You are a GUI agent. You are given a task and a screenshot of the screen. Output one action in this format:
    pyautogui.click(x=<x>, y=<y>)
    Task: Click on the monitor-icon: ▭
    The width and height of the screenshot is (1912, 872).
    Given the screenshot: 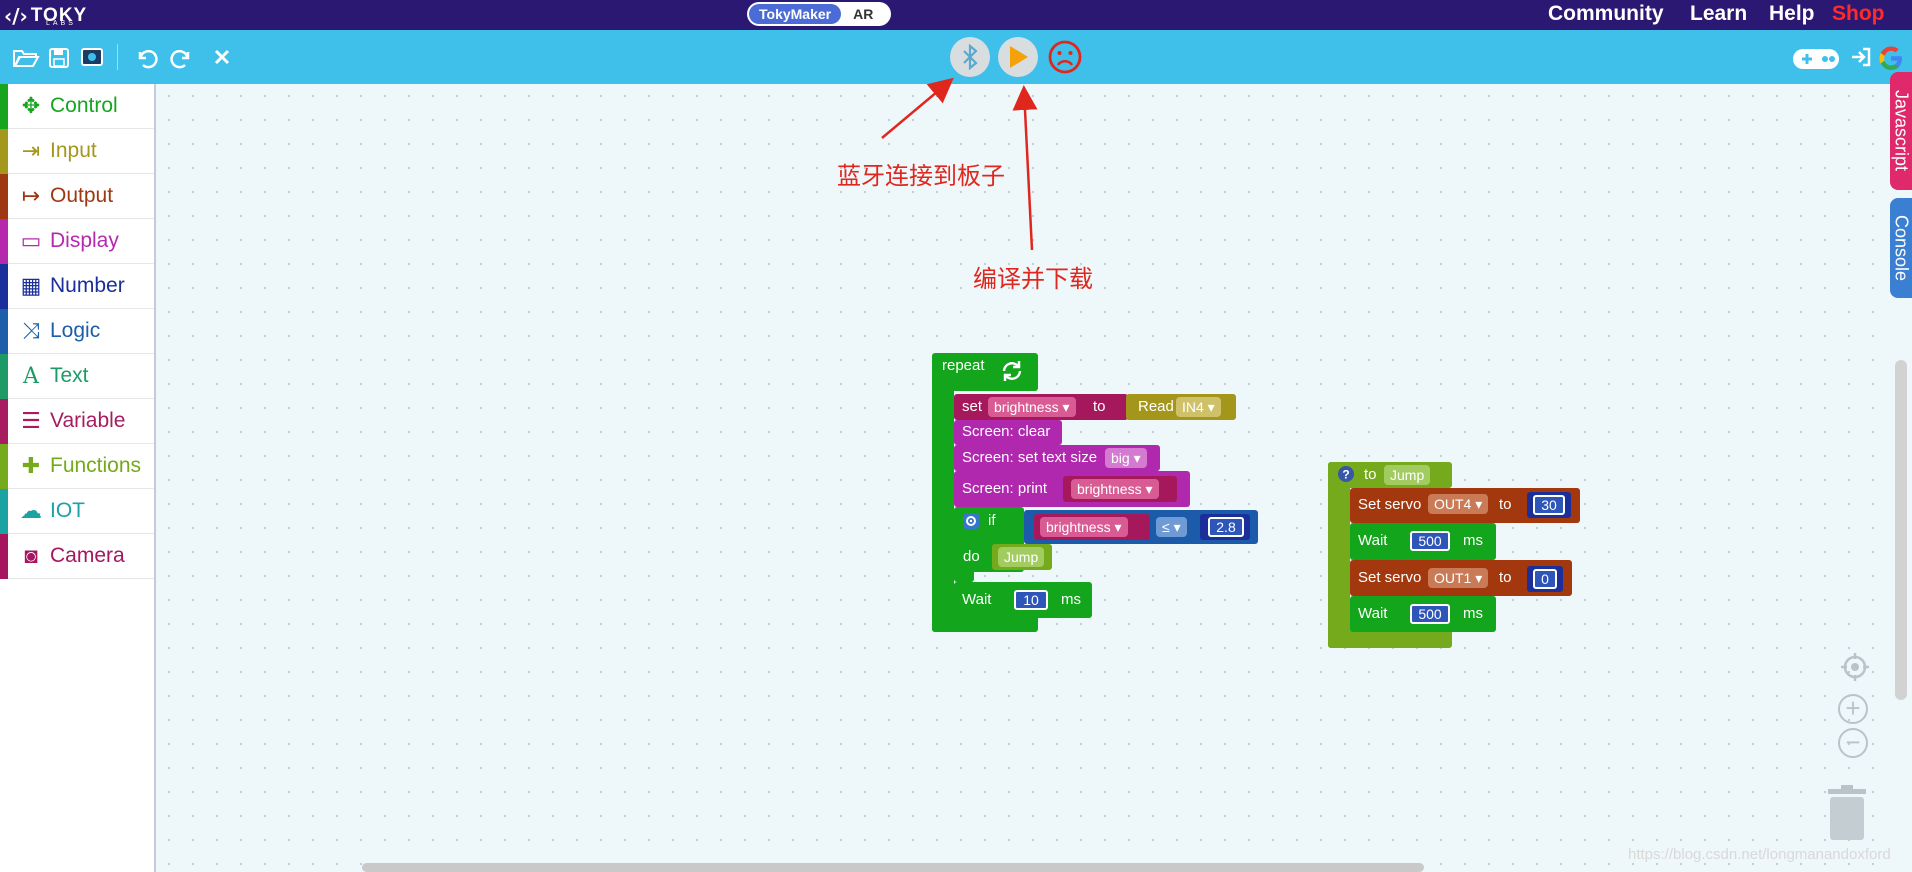 What is the action you would take?
    pyautogui.click(x=31, y=240)
    